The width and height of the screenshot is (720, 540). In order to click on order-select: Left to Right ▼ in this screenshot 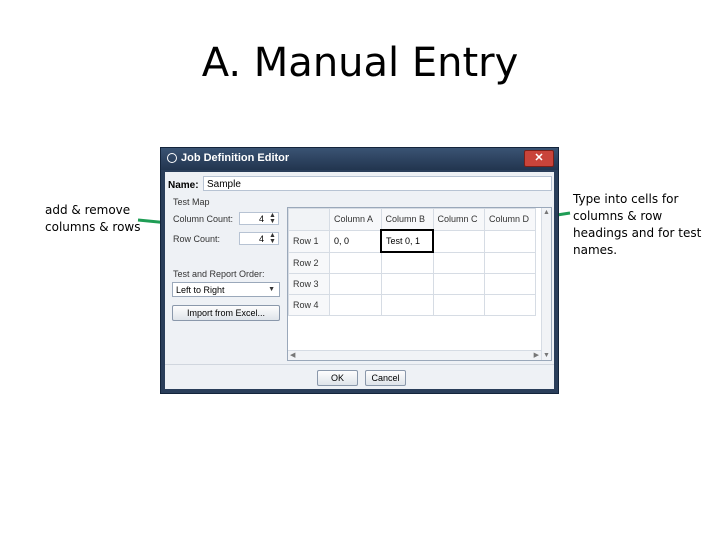, I will do `click(226, 289)`.